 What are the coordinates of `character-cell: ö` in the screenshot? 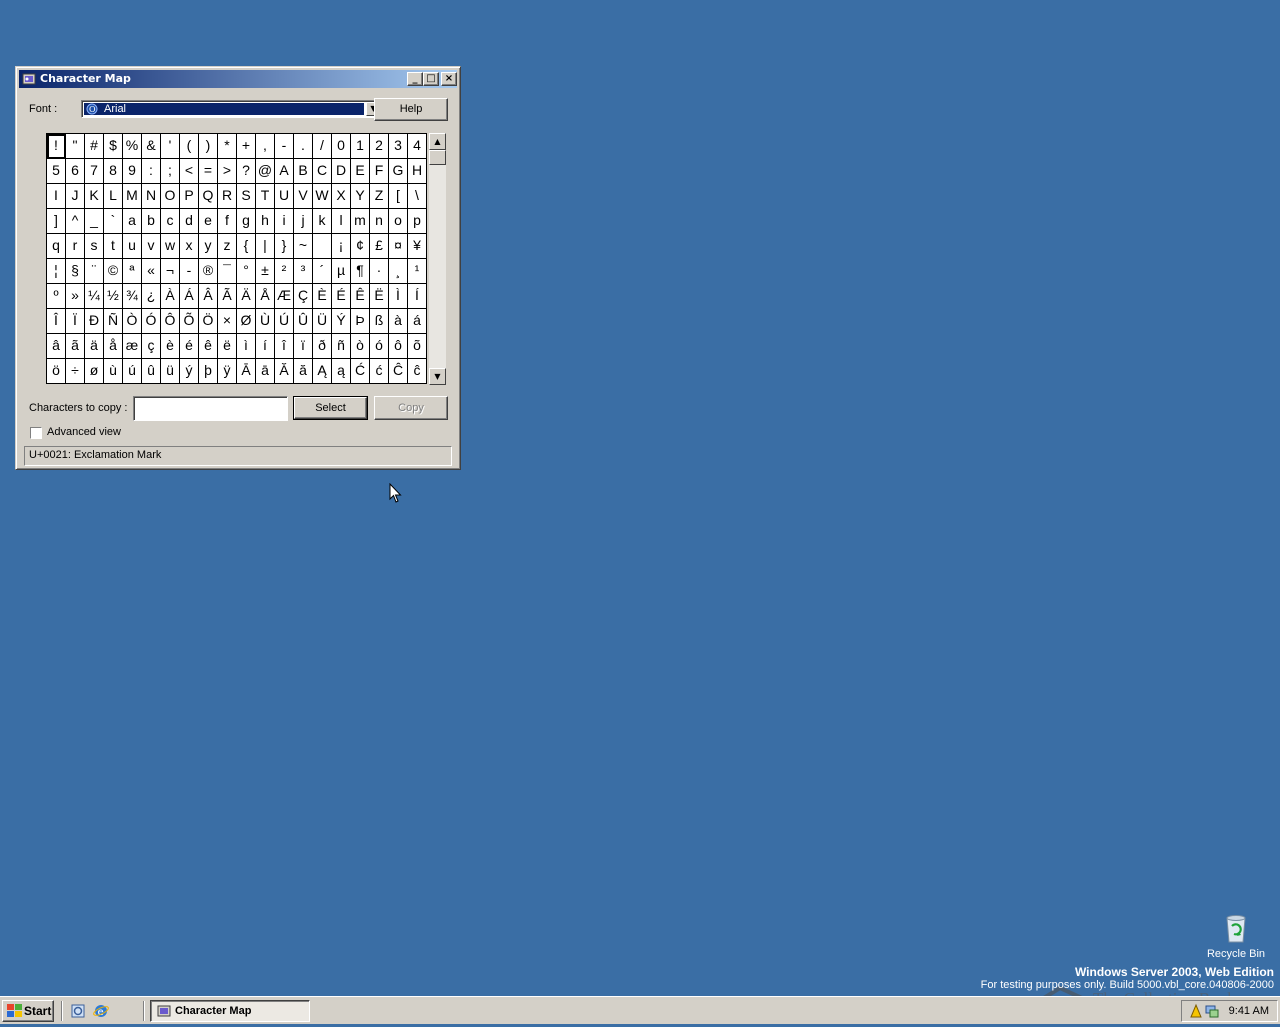 It's located at (56, 371).